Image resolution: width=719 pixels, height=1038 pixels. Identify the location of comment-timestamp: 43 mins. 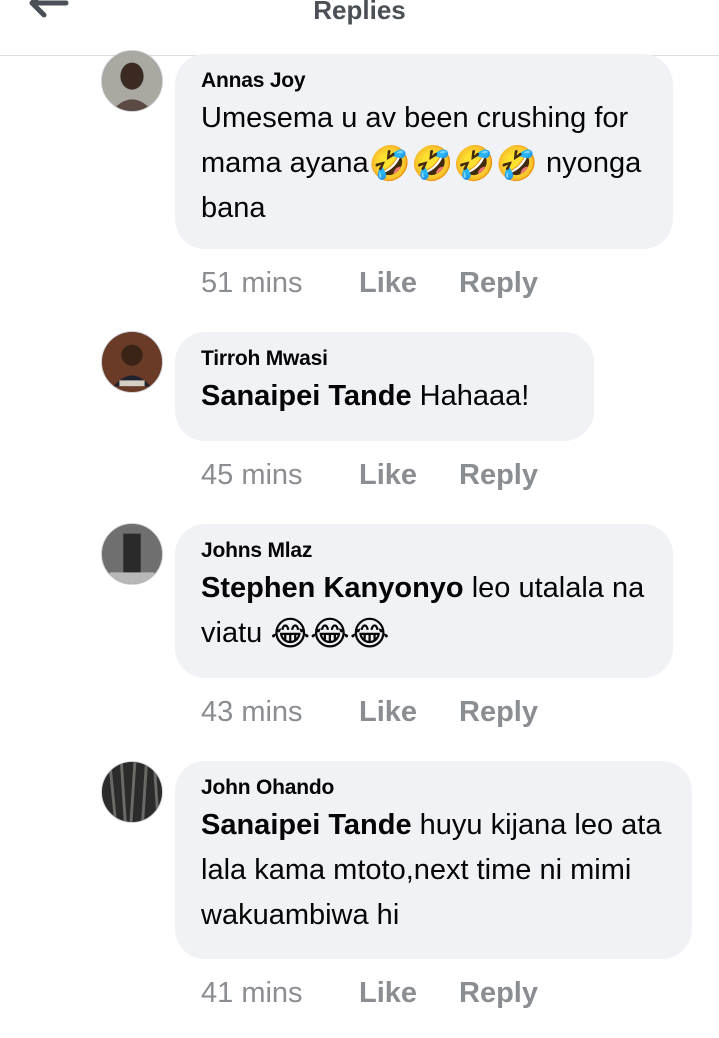
(252, 712).